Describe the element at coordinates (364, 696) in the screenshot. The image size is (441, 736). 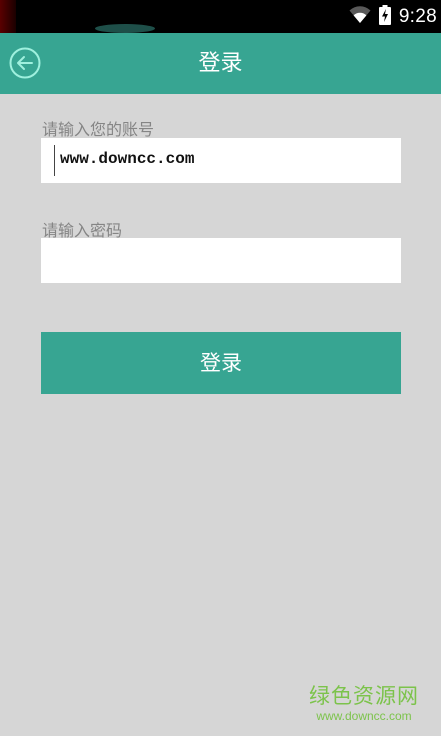
I see `watermark-name: 绿色资源网` at that location.